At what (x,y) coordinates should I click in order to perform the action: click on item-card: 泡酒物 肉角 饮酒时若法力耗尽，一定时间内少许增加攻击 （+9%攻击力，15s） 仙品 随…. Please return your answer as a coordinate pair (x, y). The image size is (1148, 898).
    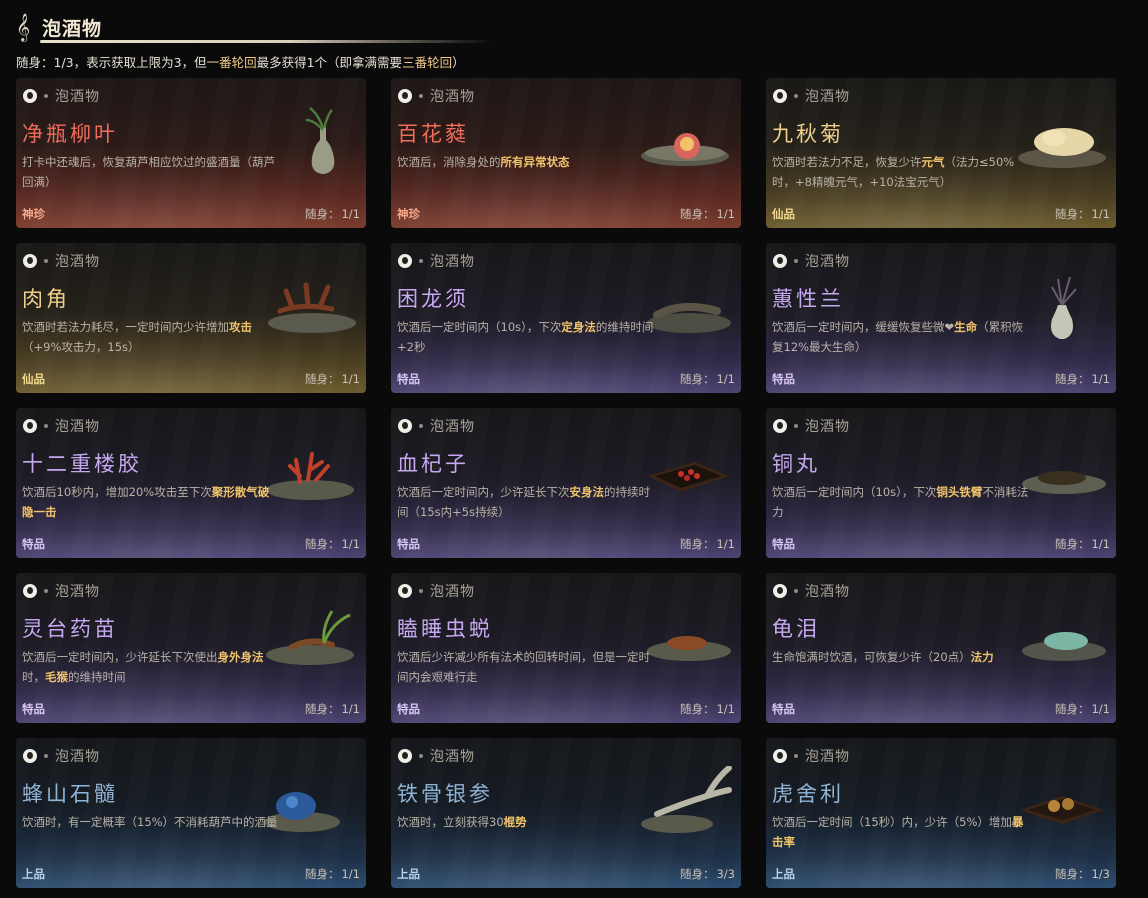
    Looking at the image, I should click on (191, 318).